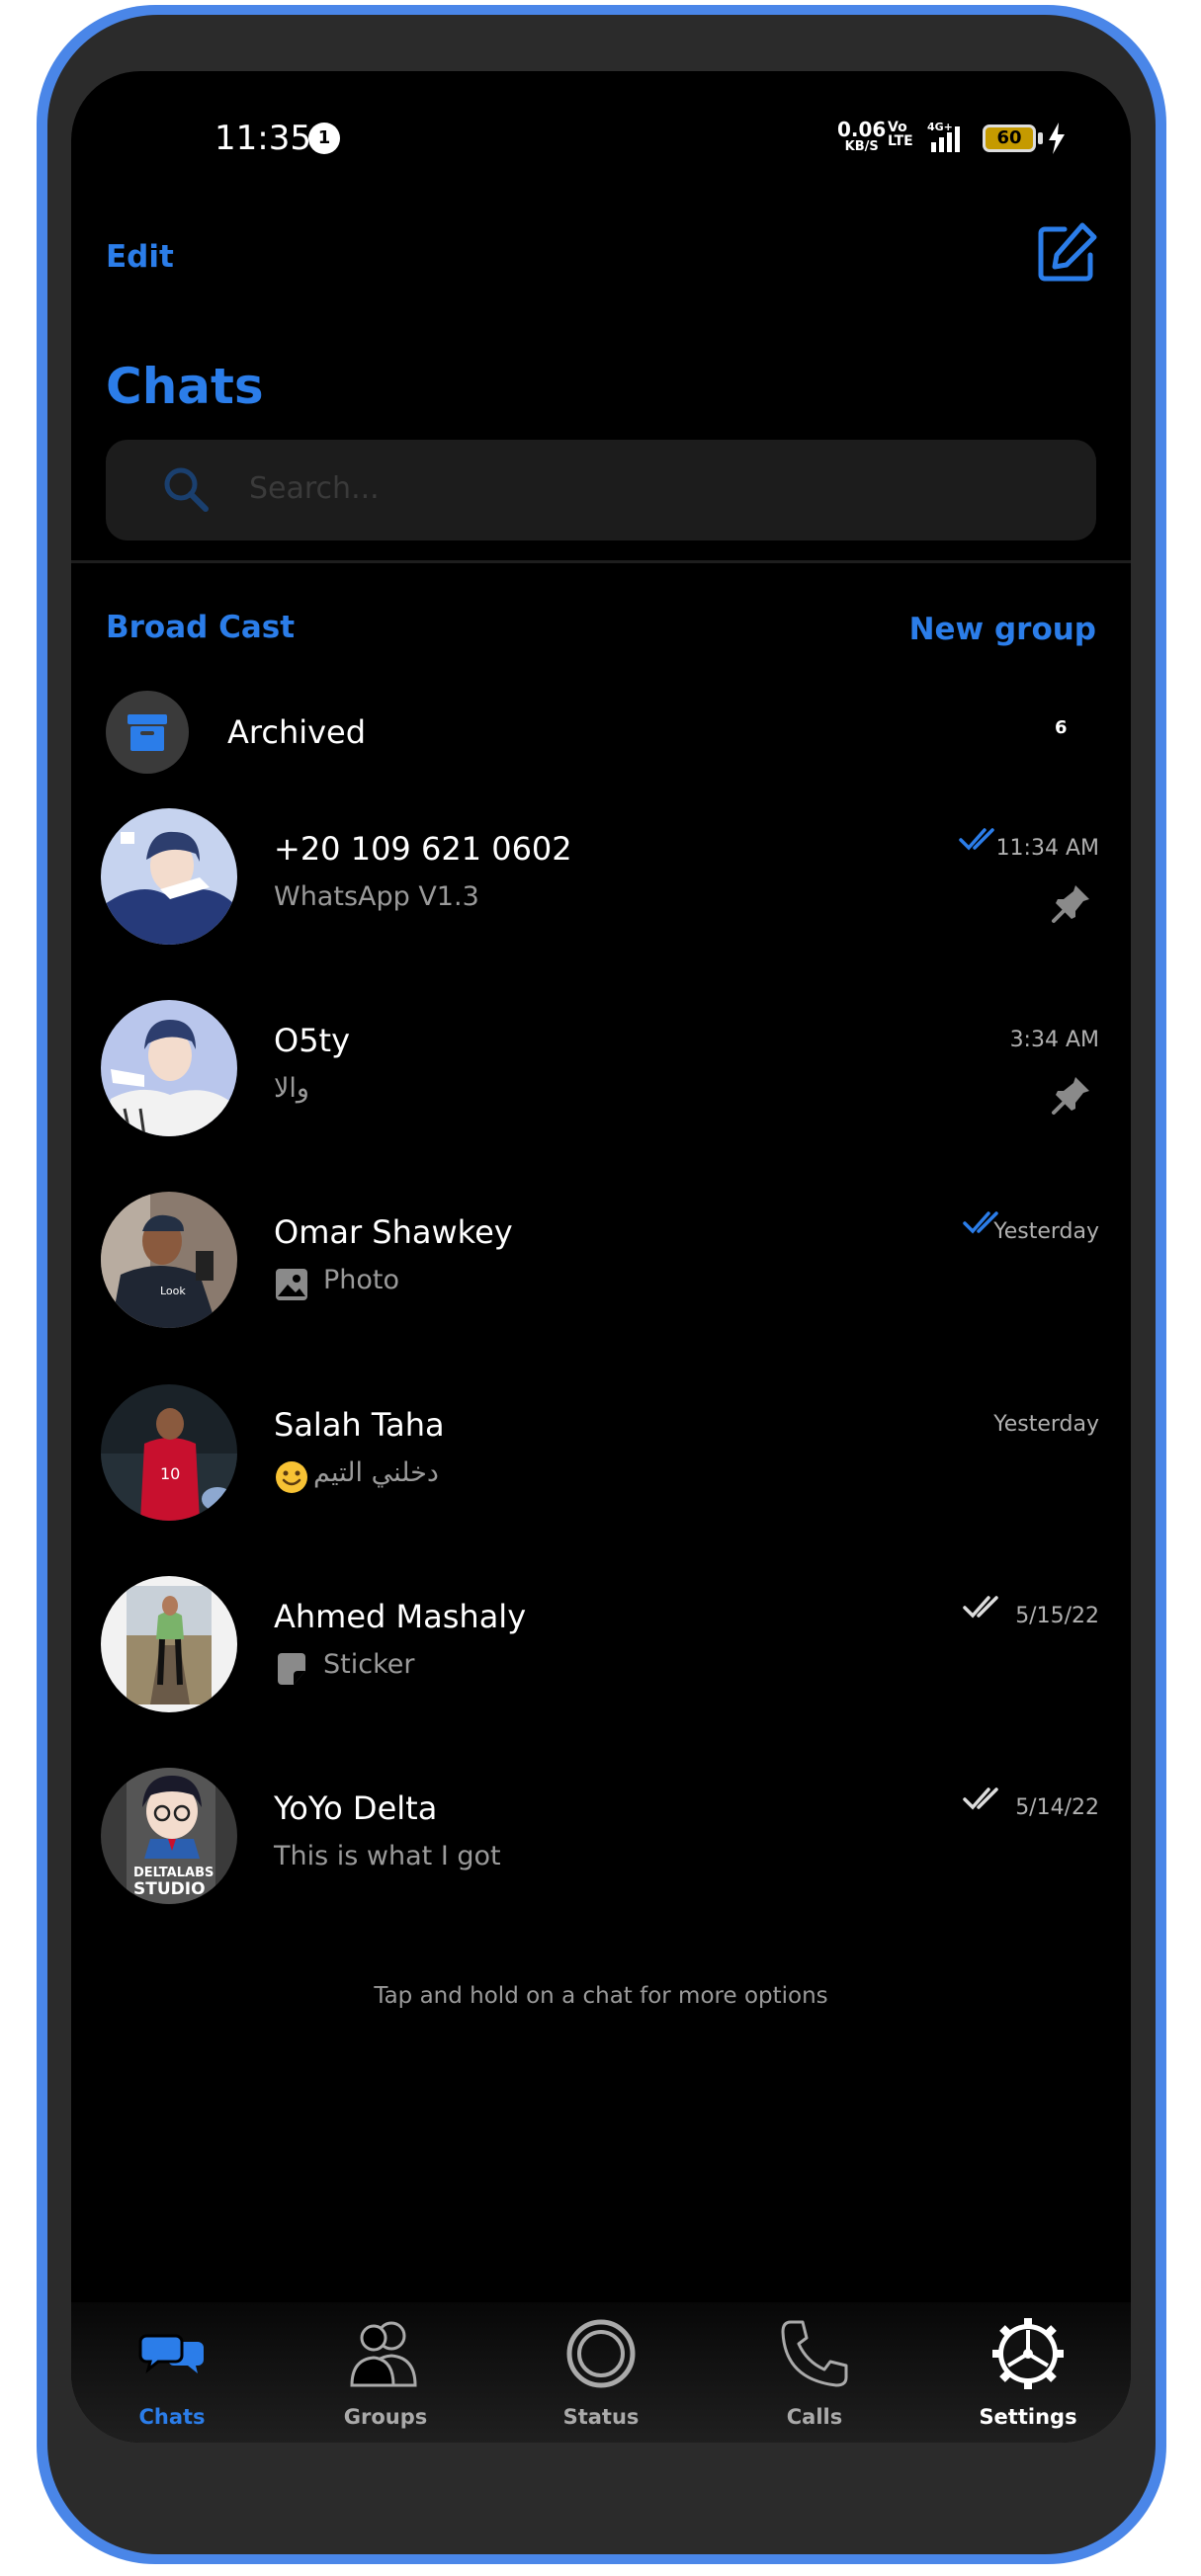 The height and width of the screenshot is (2576, 1201). I want to click on tab-label: Groups, so click(386, 2417).